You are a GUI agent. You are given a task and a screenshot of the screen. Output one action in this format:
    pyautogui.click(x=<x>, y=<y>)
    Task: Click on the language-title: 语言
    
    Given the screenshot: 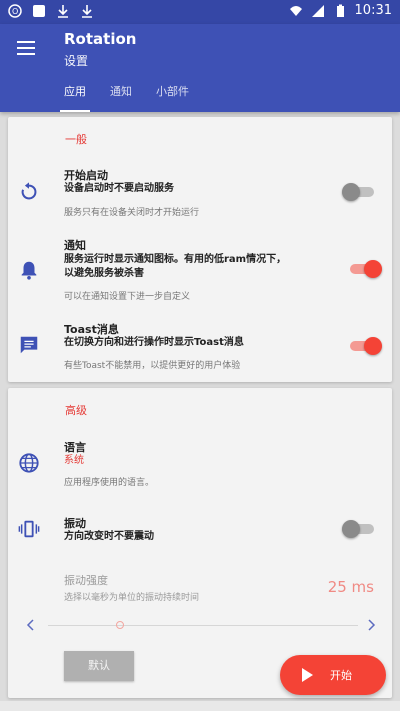 What is the action you would take?
    pyautogui.click(x=75, y=447)
    